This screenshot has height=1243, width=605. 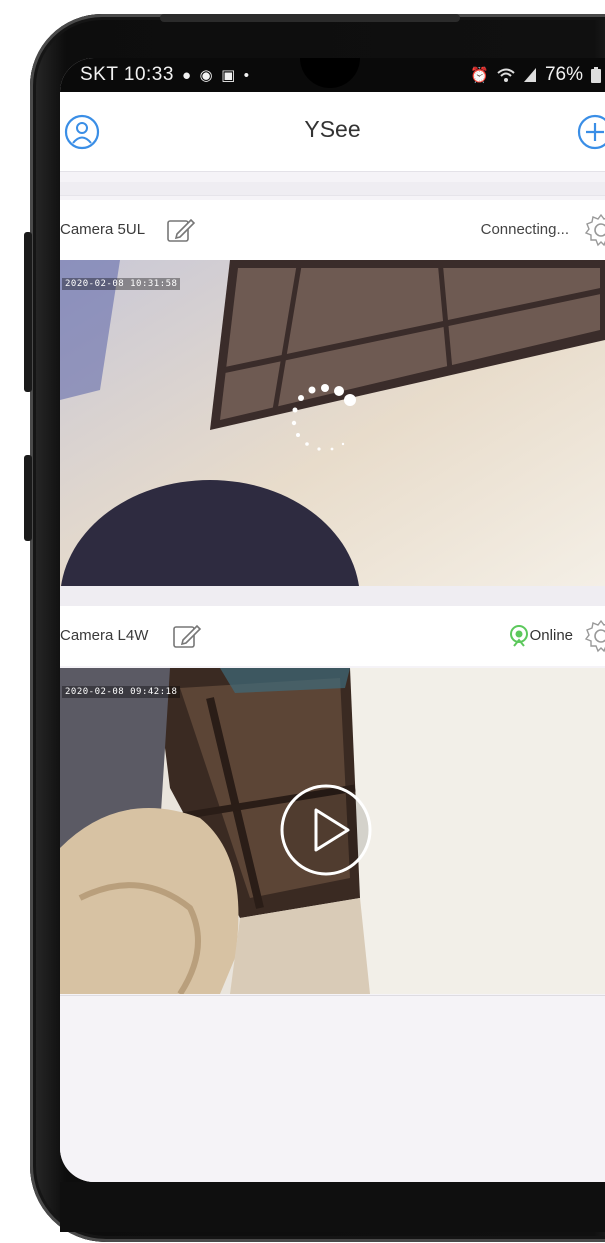 What do you see at coordinates (332, 1088) in the screenshot?
I see `empty-list-area` at bounding box center [332, 1088].